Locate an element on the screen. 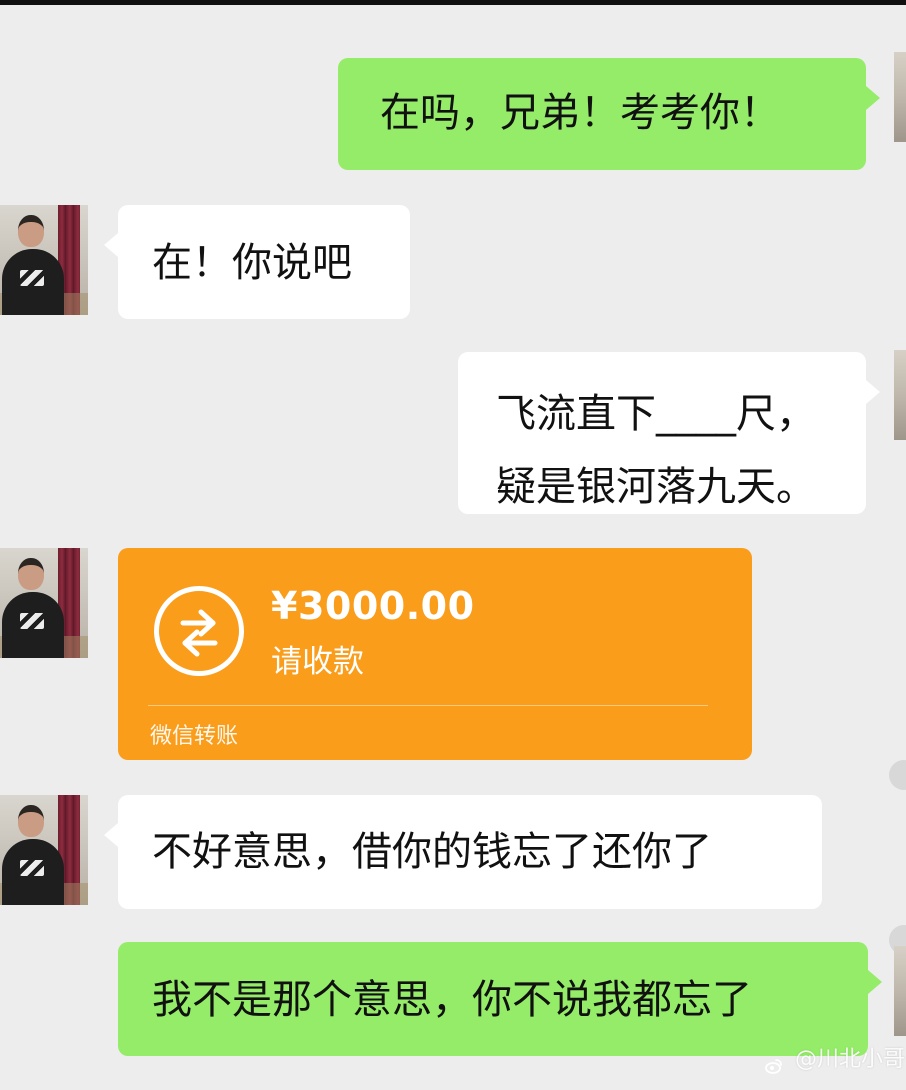 Image resolution: width=906 pixels, height=1090 pixels. watermark-text: @川北小哥 is located at coordinates (850, 1059).